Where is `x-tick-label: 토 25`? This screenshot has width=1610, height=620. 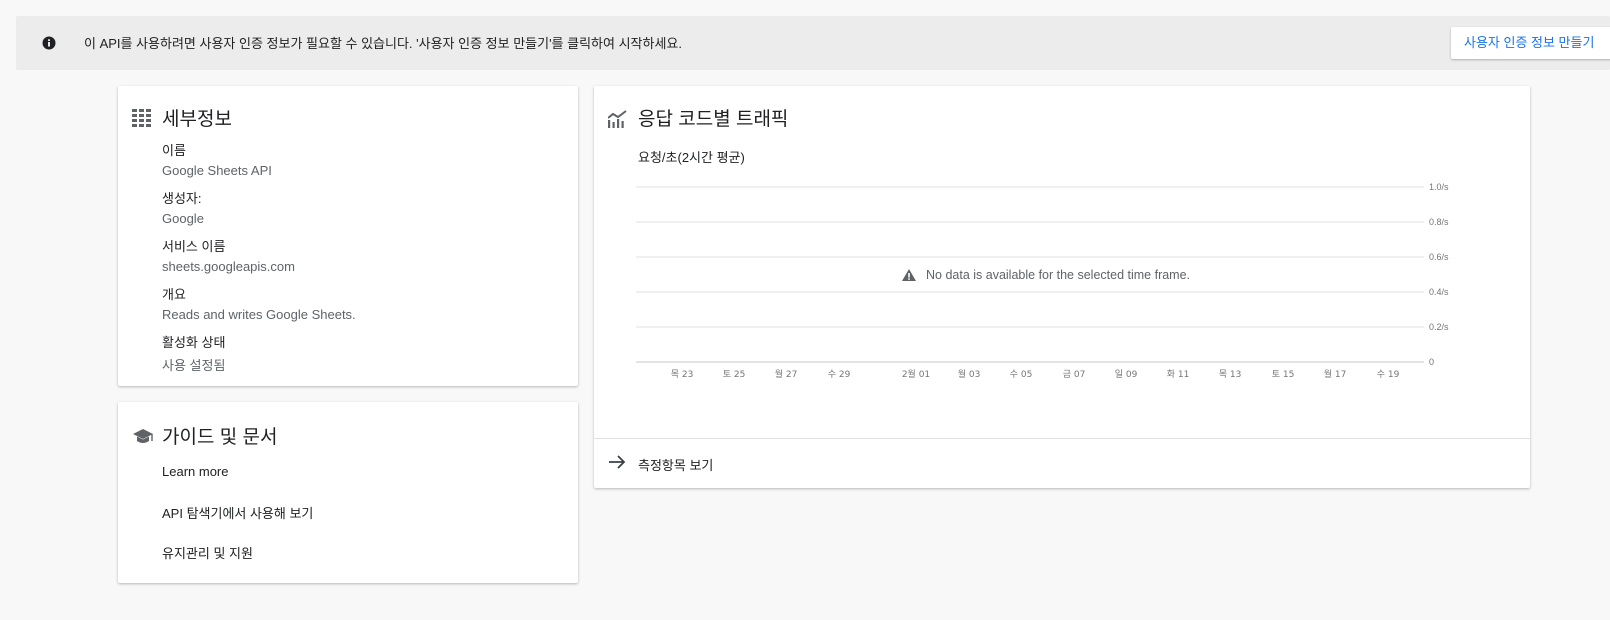 x-tick-label: 토 25 is located at coordinates (734, 375).